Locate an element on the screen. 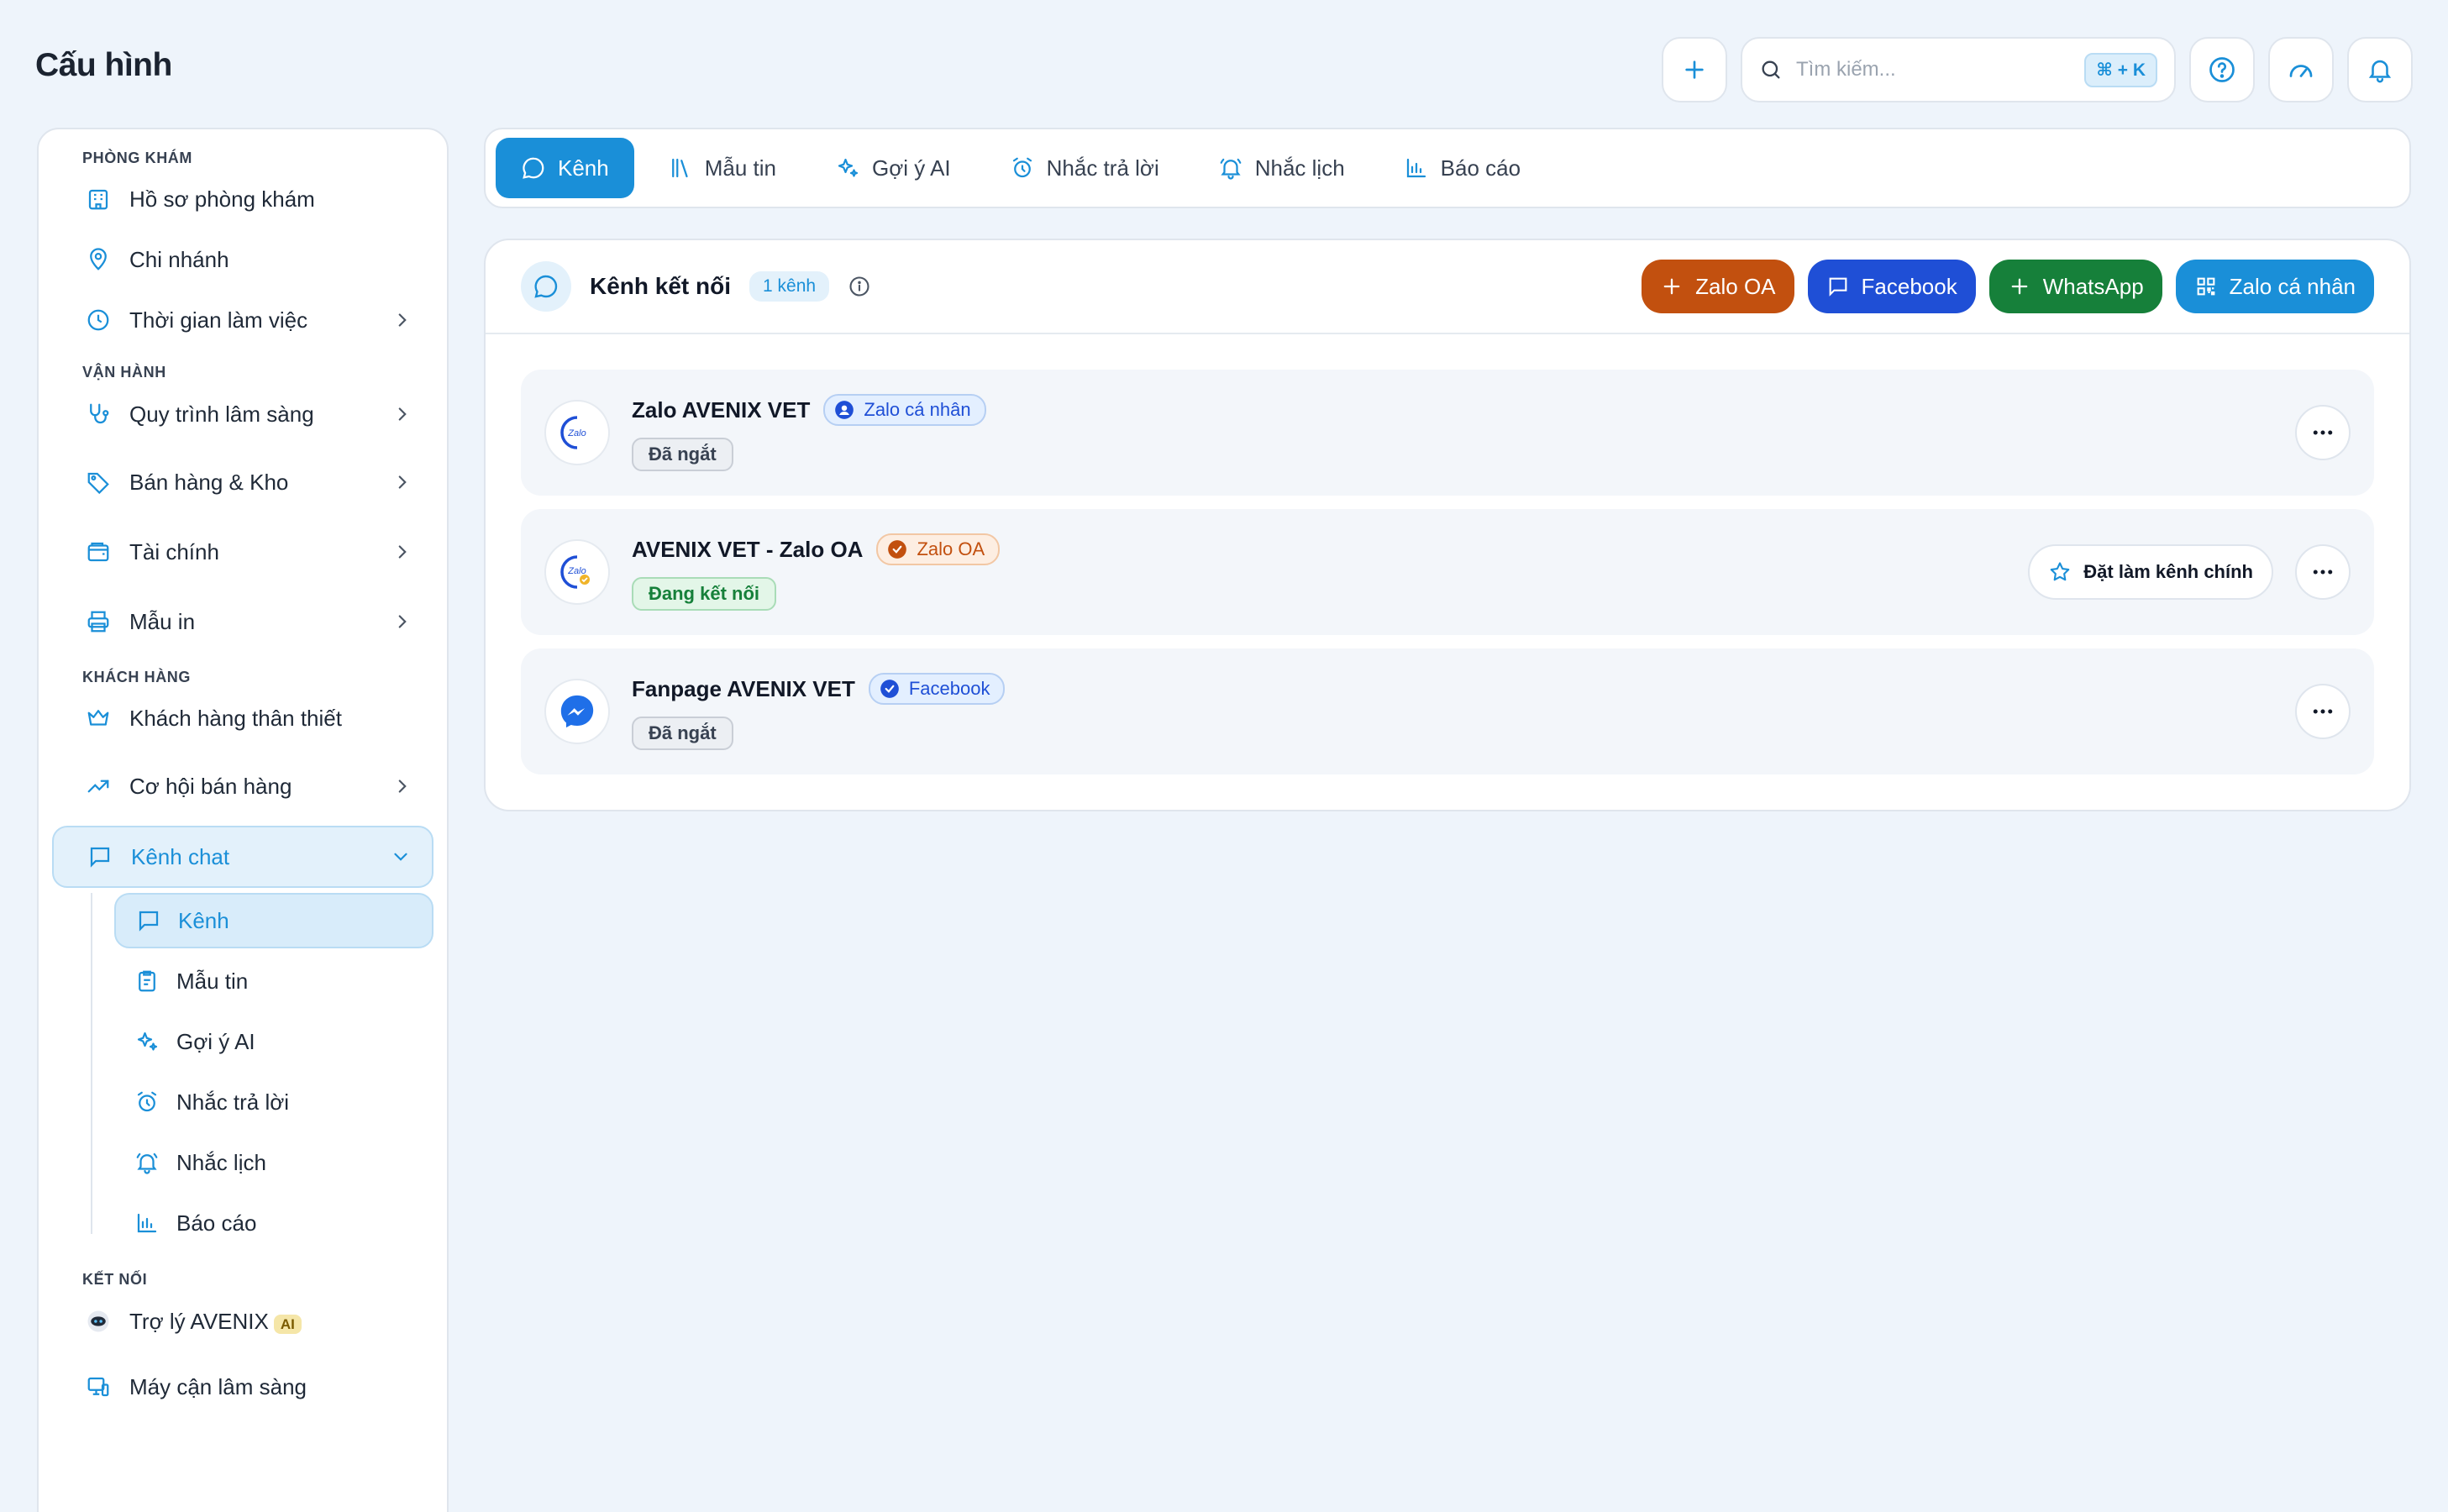  sub-item-ai-suggest: Gợi ý AI is located at coordinates (273, 1041).